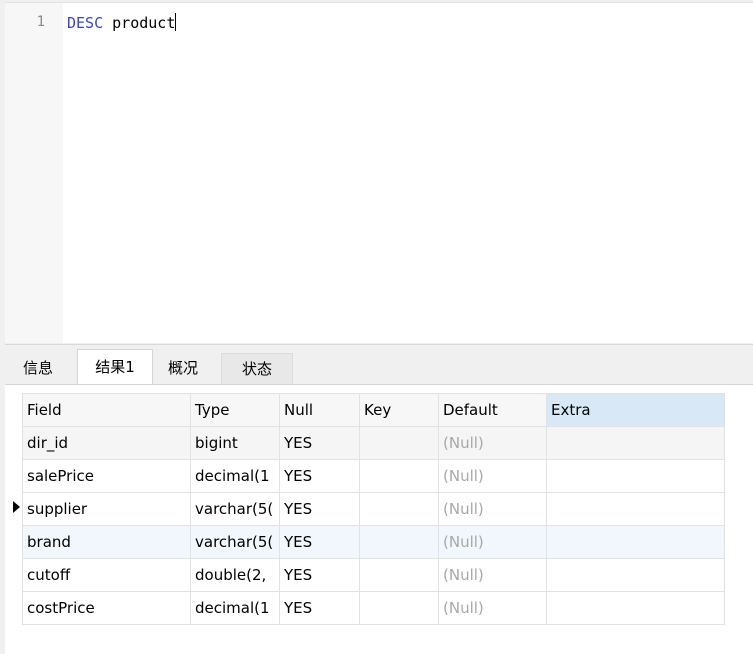 This screenshot has width=753, height=654. I want to click on tab-info: 信息, so click(38, 368).